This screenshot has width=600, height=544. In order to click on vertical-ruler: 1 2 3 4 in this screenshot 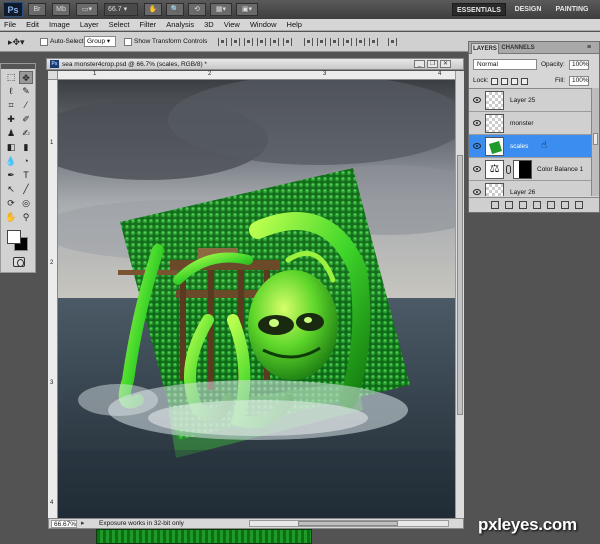, I will do `click(53, 299)`.